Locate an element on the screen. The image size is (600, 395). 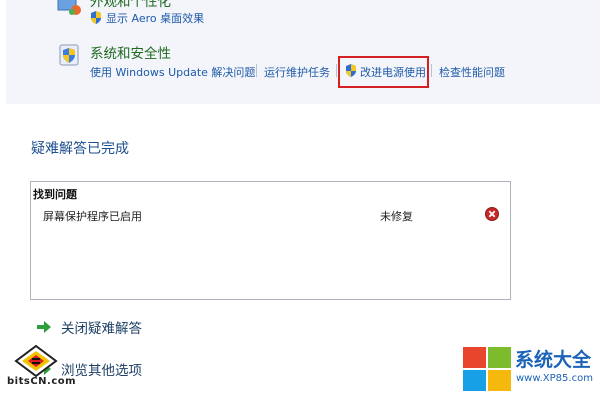
problem-name: 屏幕保护程序已启用 is located at coordinates (92, 216).